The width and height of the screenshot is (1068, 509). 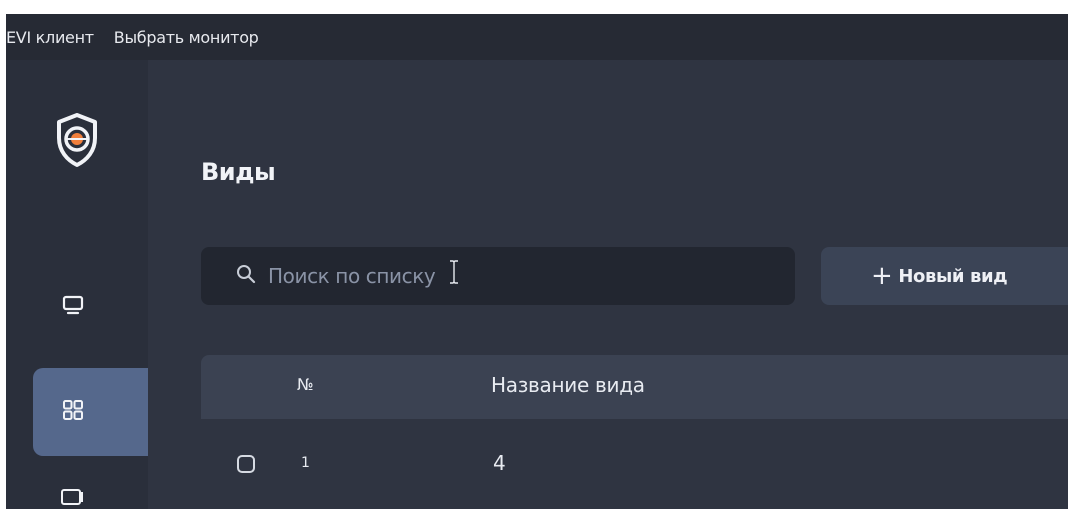 I want to click on menu-select-monitor: Выбрать монитор, so click(x=186, y=37).